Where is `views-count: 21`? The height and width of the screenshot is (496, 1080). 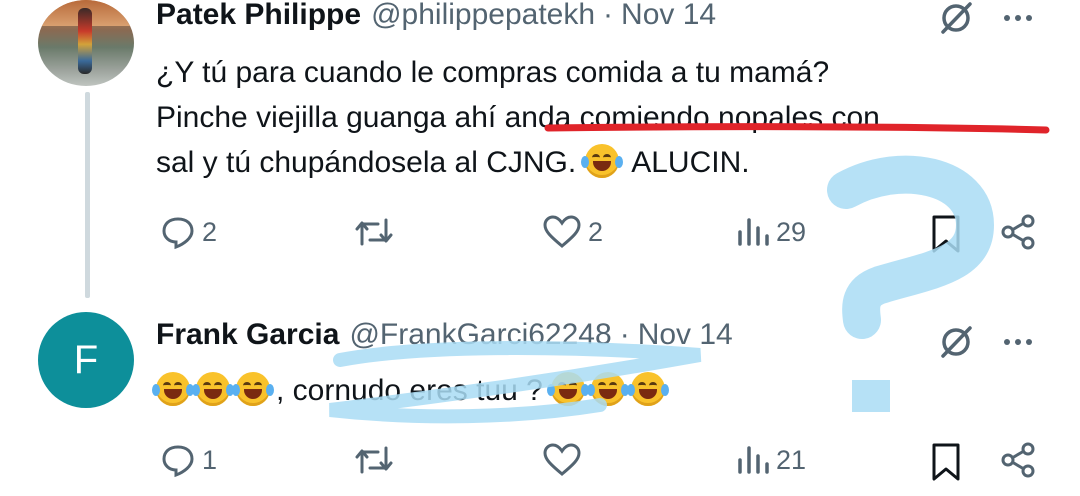
views-count: 21 is located at coordinates (791, 459).